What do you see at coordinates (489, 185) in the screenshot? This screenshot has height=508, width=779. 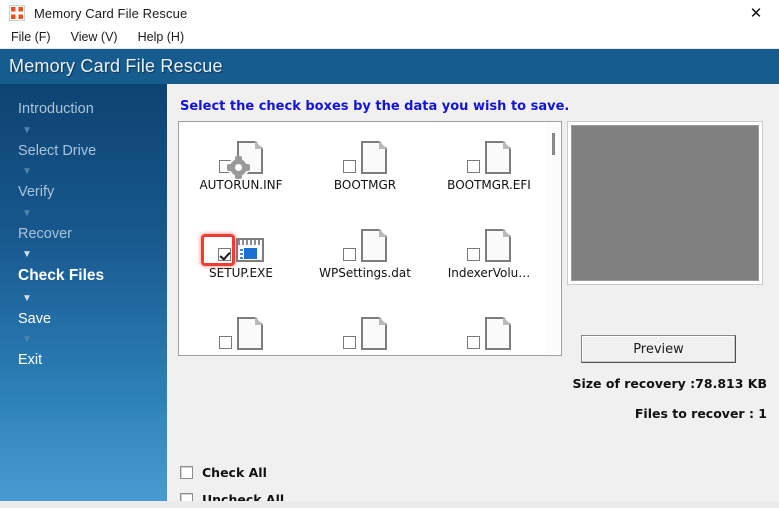 I see `file-name-label: BOOTMGR.EFI` at bounding box center [489, 185].